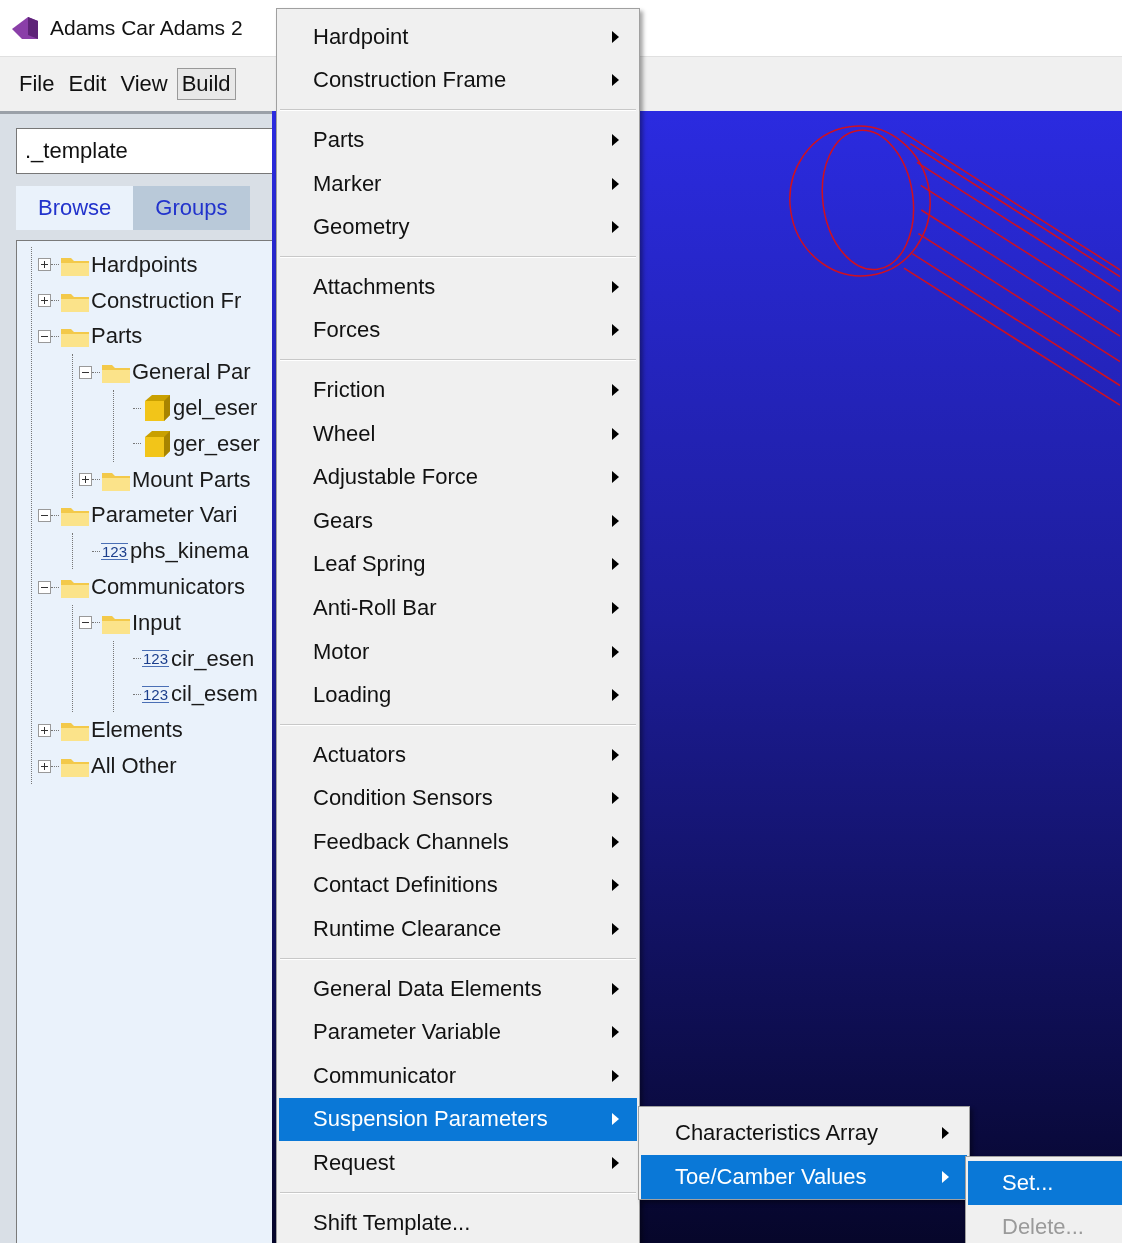  Describe the element at coordinates (458, 1163) in the screenshot. I see `menu-item: Request` at that location.